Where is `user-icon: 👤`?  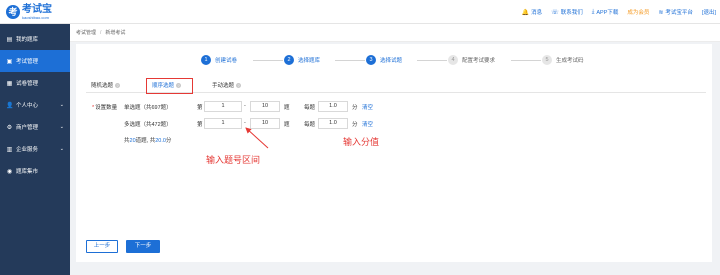 user-icon: 👤 is located at coordinates (10, 105).